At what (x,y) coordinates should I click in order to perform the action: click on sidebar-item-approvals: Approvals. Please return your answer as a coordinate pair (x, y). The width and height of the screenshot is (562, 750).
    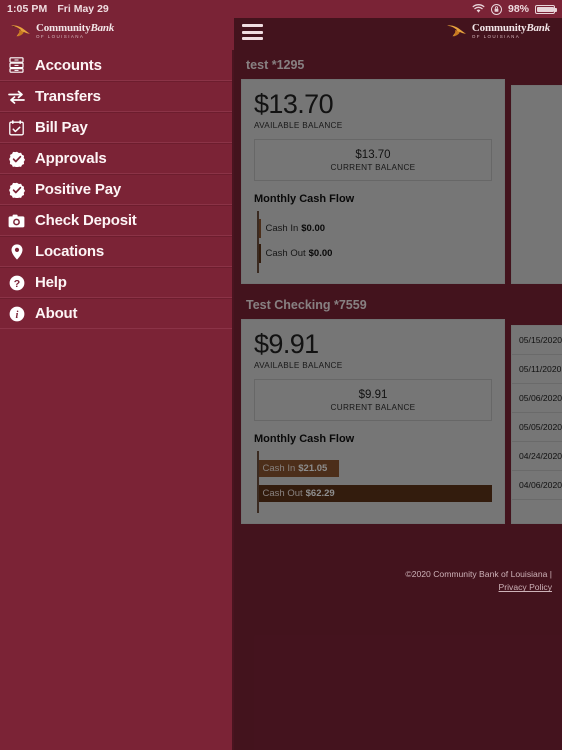
    Looking at the image, I should click on (116, 158).